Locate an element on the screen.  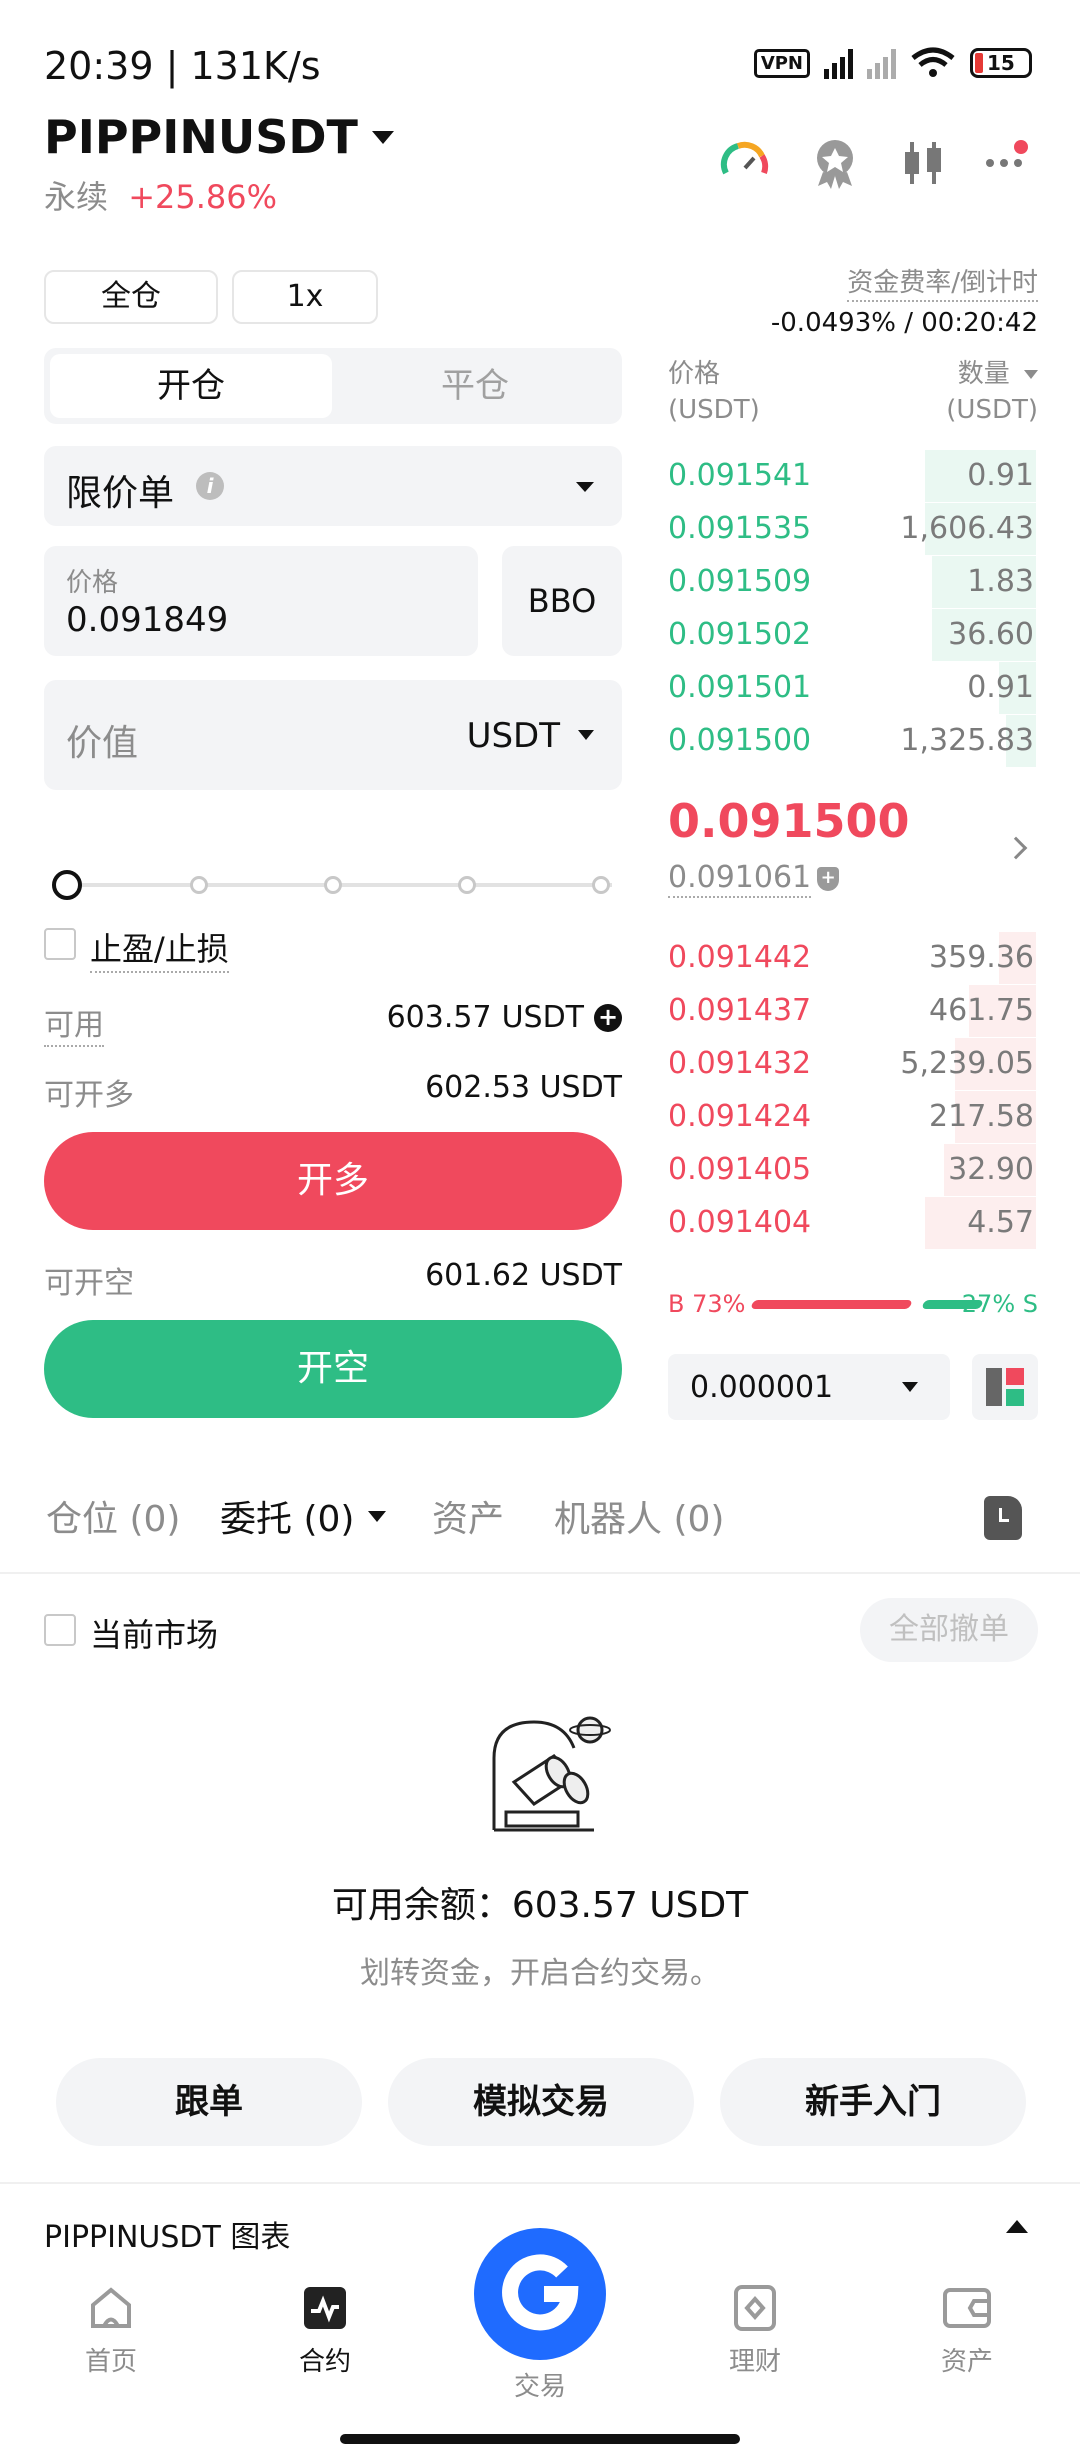
tab-orders: 委托 (0) is located at coordinates (303, 1516).